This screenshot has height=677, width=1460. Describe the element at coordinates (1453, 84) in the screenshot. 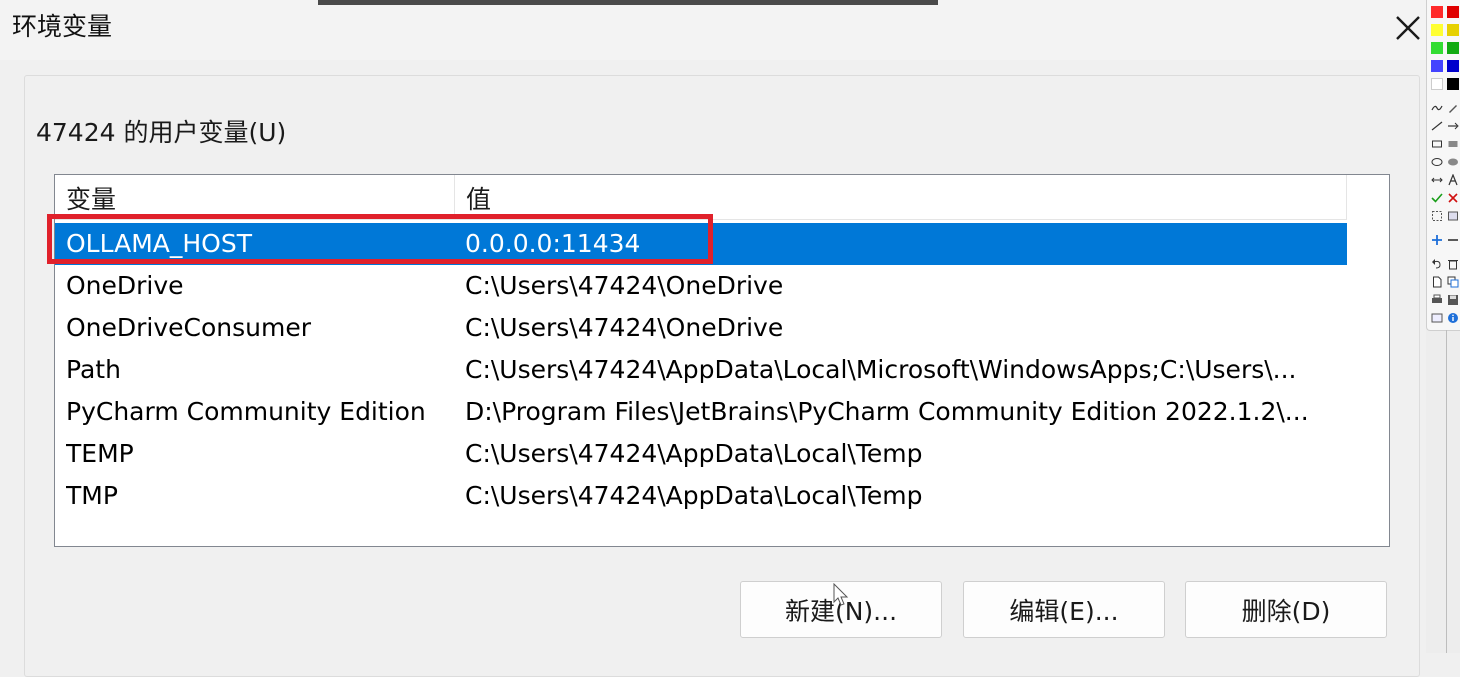

I see `color-swatch-black` at that location.